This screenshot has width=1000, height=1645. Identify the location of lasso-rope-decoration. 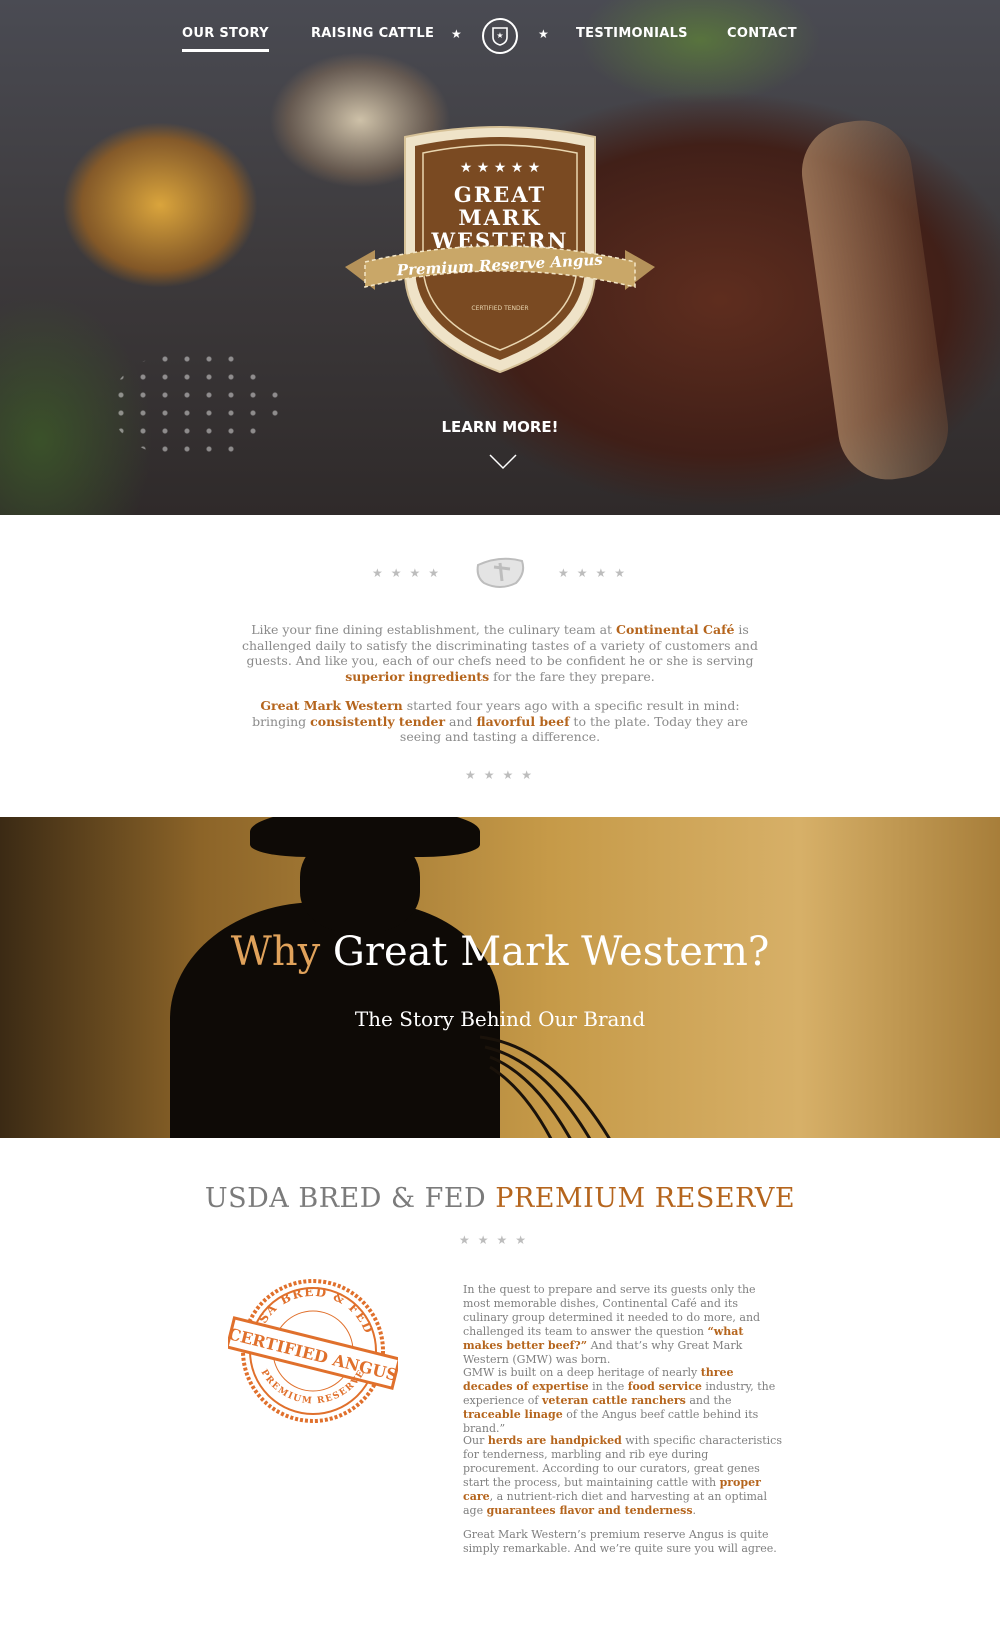
(545, 1086).